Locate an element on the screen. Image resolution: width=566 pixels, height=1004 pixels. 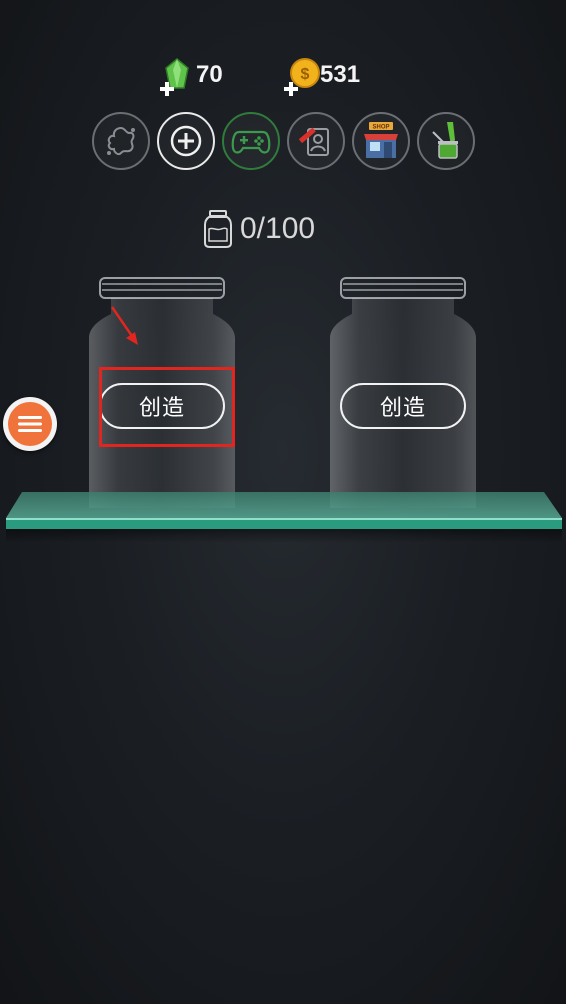
edit-tool-button is located at coordinates (316, 141).